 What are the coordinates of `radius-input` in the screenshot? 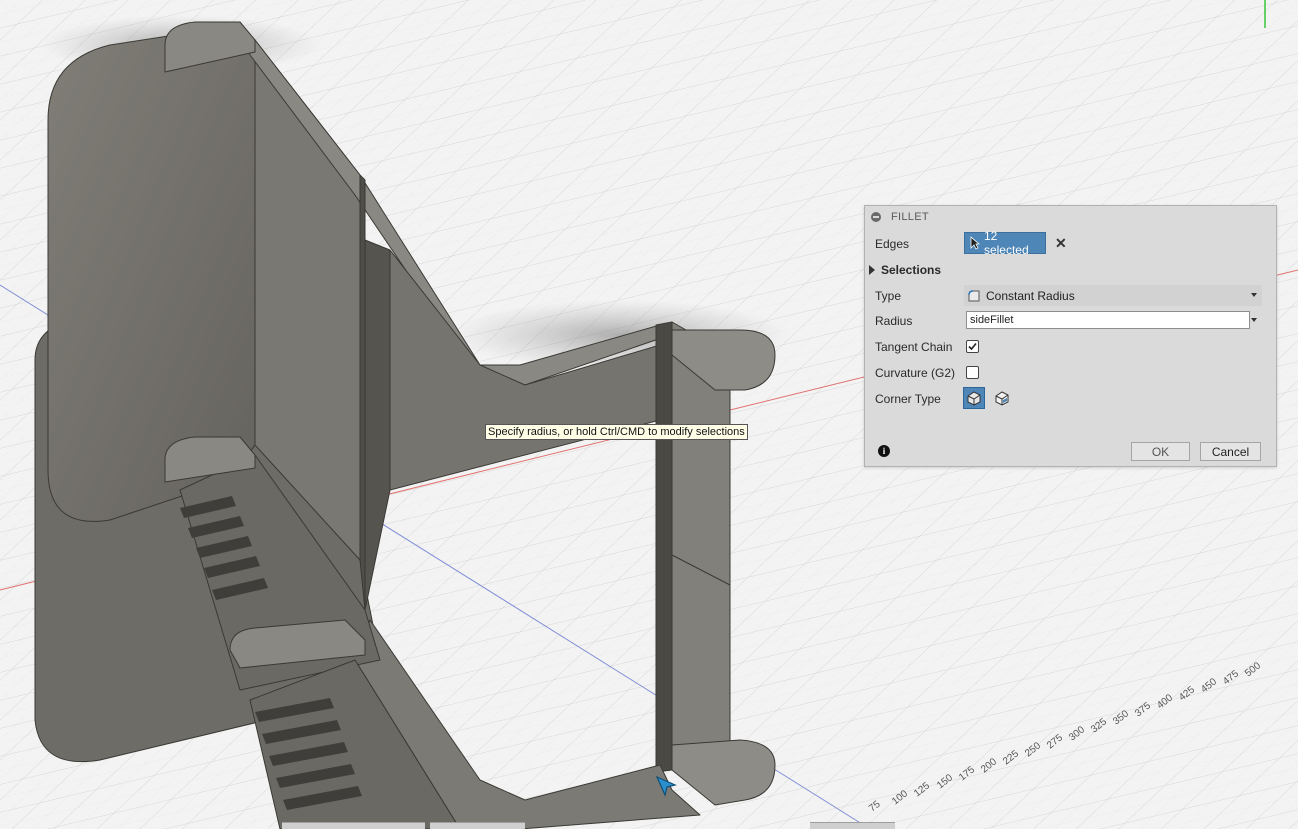 It's located at (1108, 320).